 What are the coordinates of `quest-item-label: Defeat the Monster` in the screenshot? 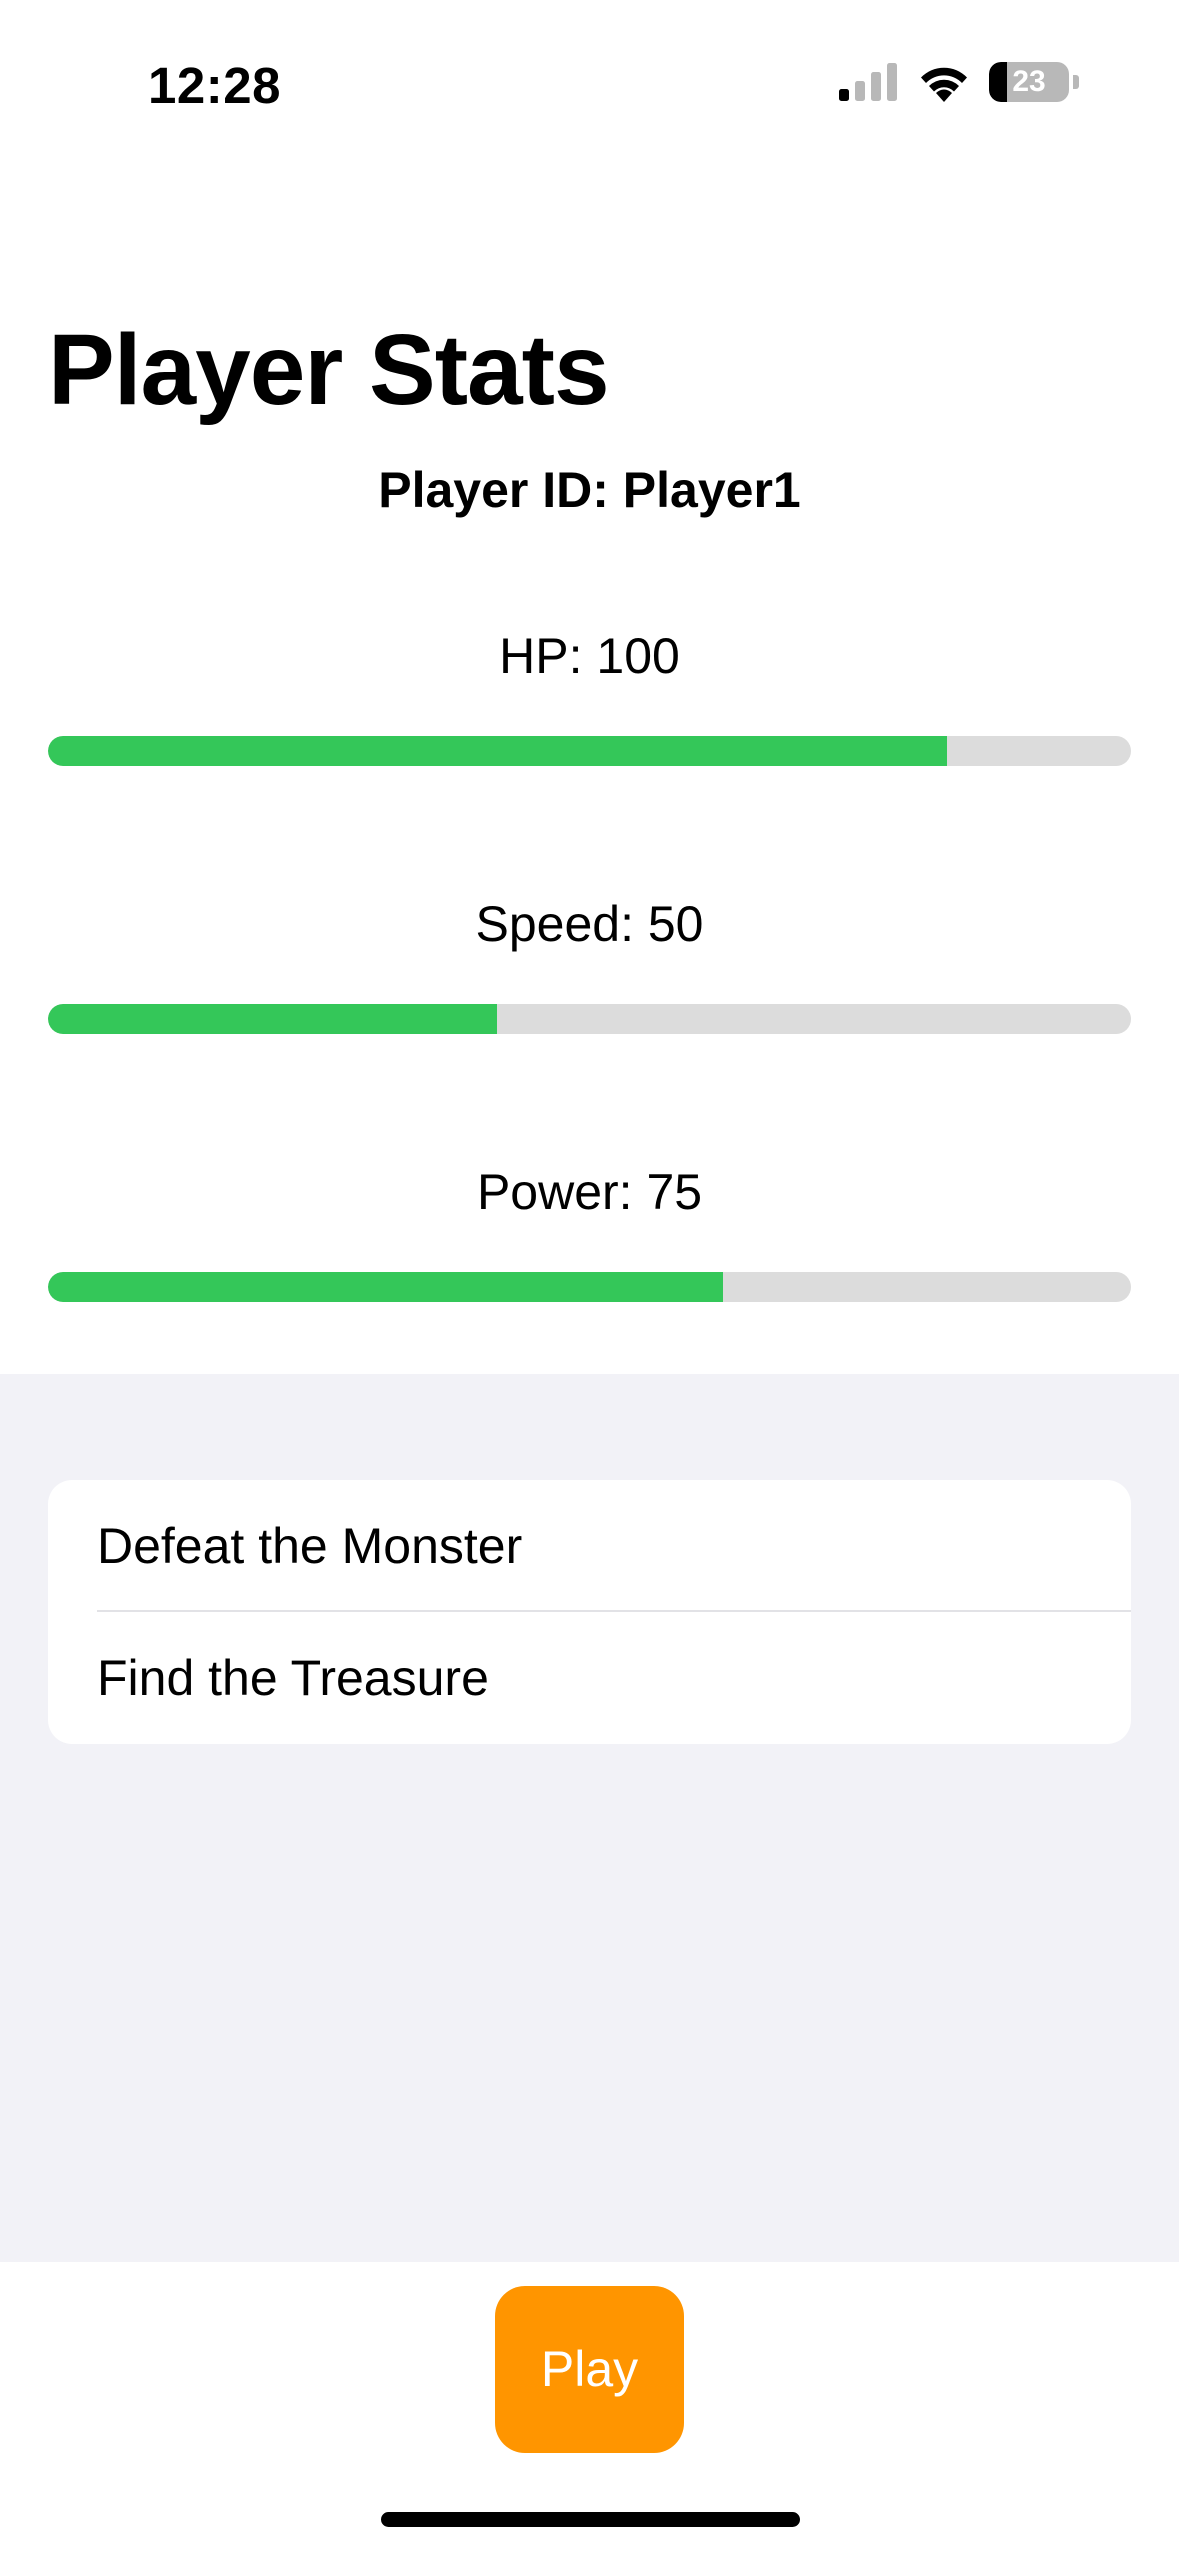 It's located at (310, 1546).